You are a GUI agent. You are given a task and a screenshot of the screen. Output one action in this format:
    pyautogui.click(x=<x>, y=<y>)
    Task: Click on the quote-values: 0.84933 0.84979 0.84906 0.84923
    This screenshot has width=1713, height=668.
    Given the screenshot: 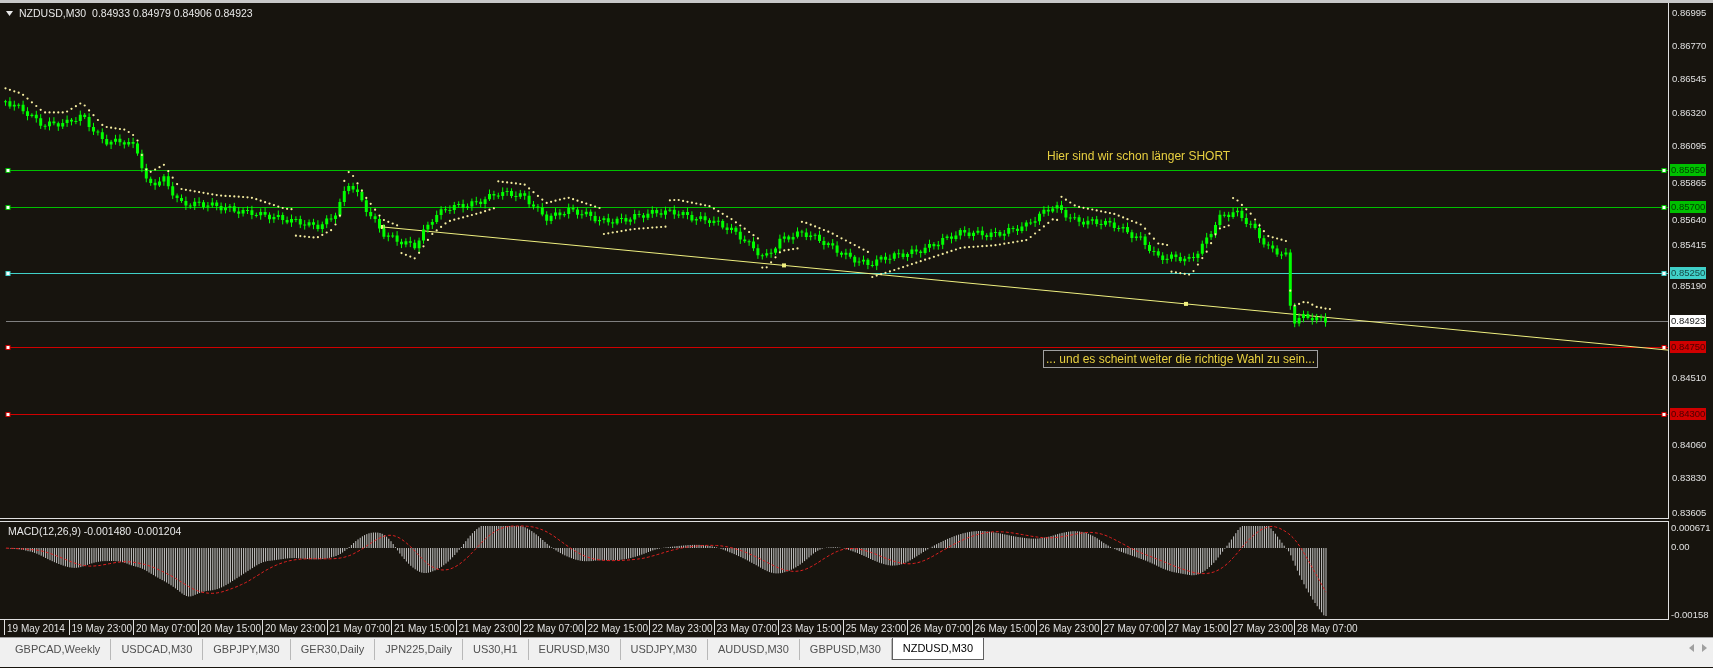 What is the action you would take?
    pyautogui.click(x=172, y=13)
    